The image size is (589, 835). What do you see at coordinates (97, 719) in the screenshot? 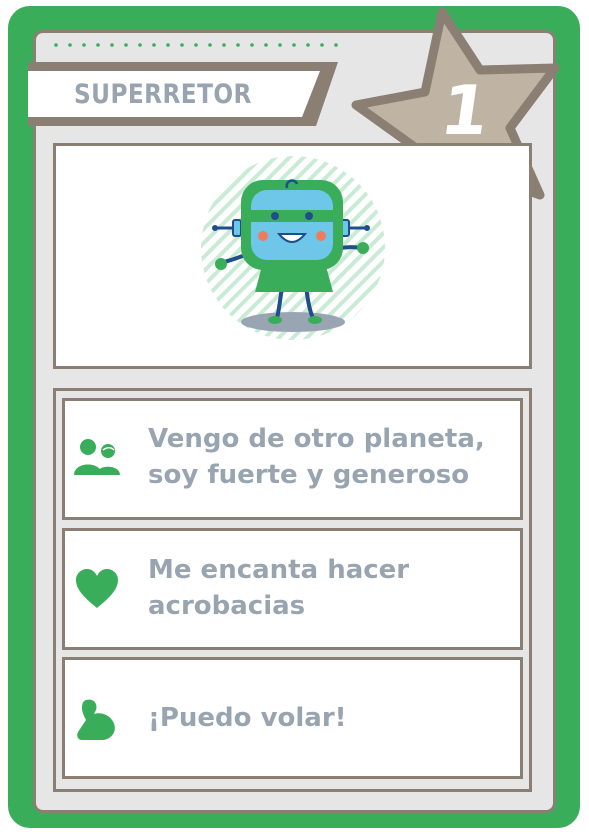
I see `flexed-arm-icon` at bounding box center [97, 719].